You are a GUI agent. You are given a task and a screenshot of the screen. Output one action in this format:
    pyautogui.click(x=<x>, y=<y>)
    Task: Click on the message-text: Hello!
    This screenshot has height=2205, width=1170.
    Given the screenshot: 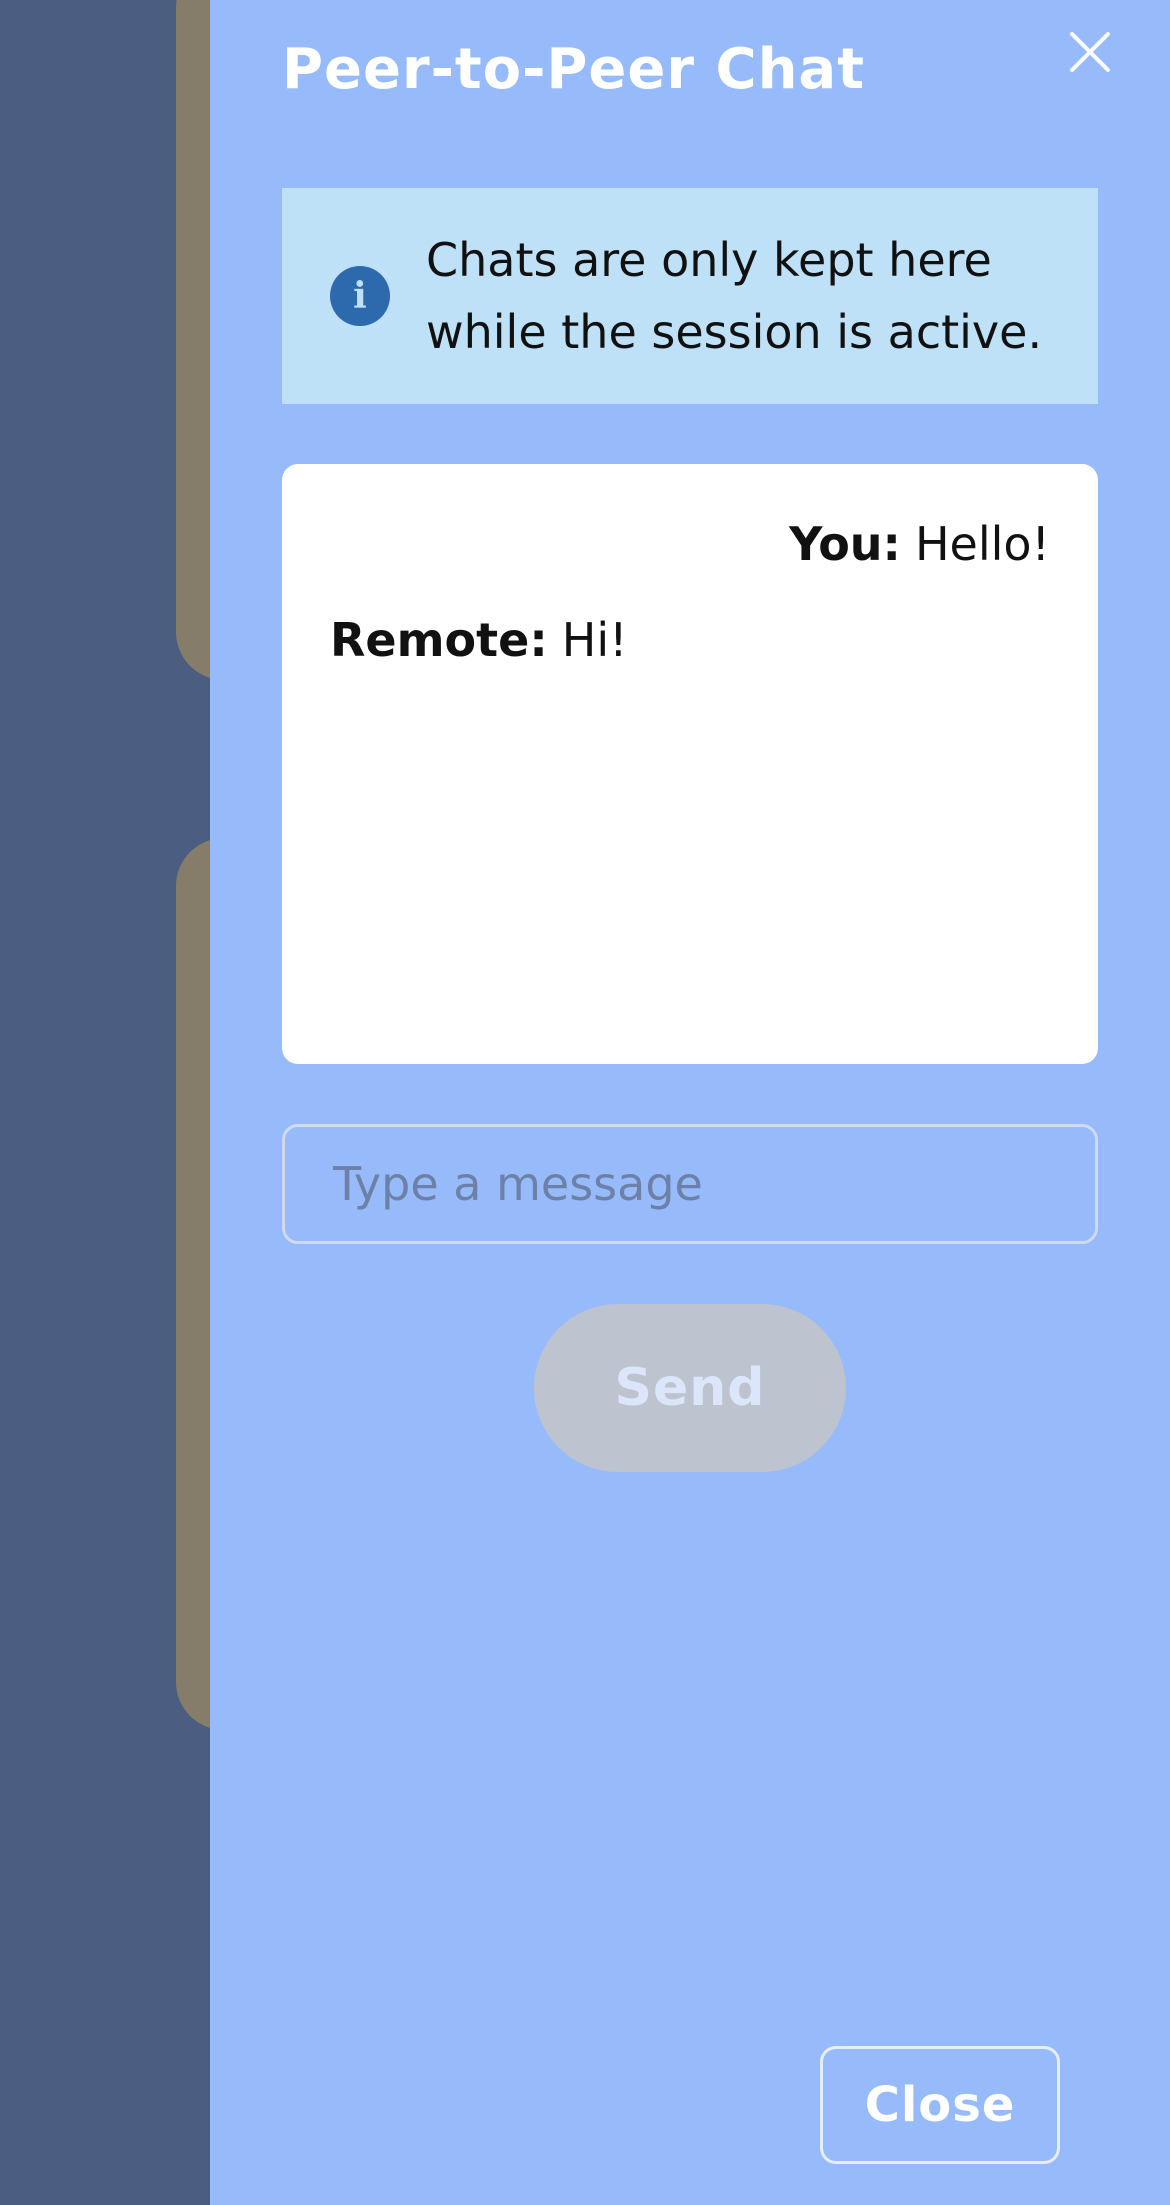 What is the action you would take?
    pyautogui.click(x=982, y=544)
    